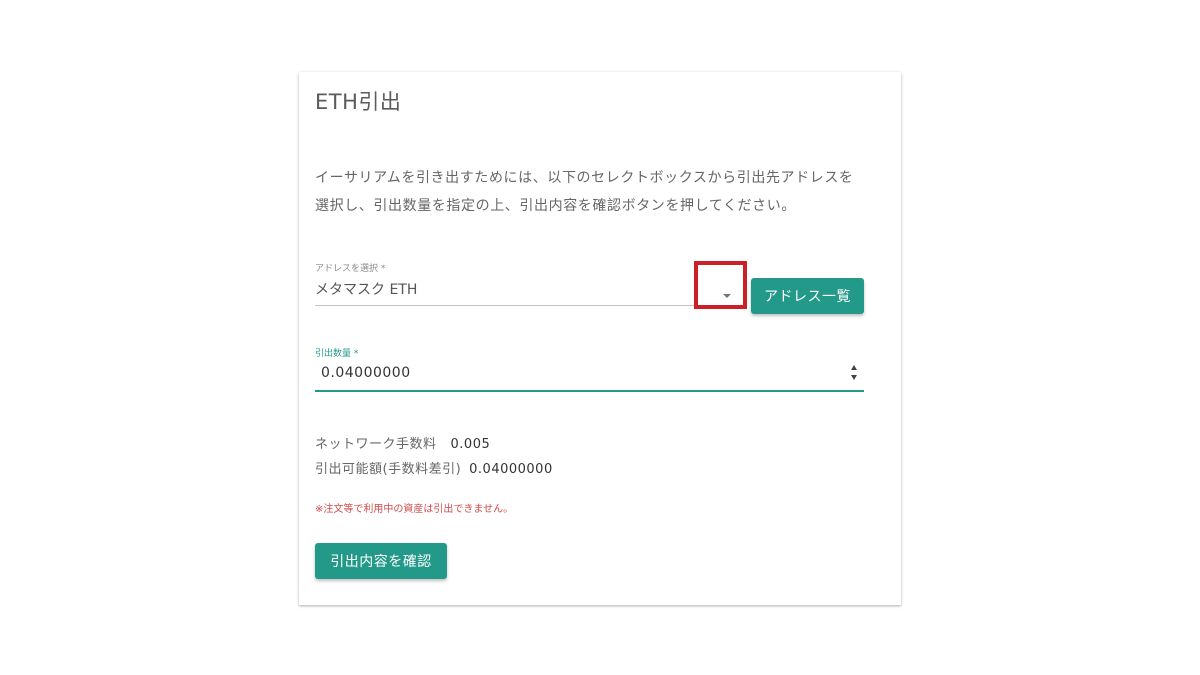 Image resolution: width=1200 pixels, height=675 pixels. What do you see at coordinates (376, 444) in the screenshot?
I see `network-fee-label: ネットワーク手数料` at bounding box center [376, 444].